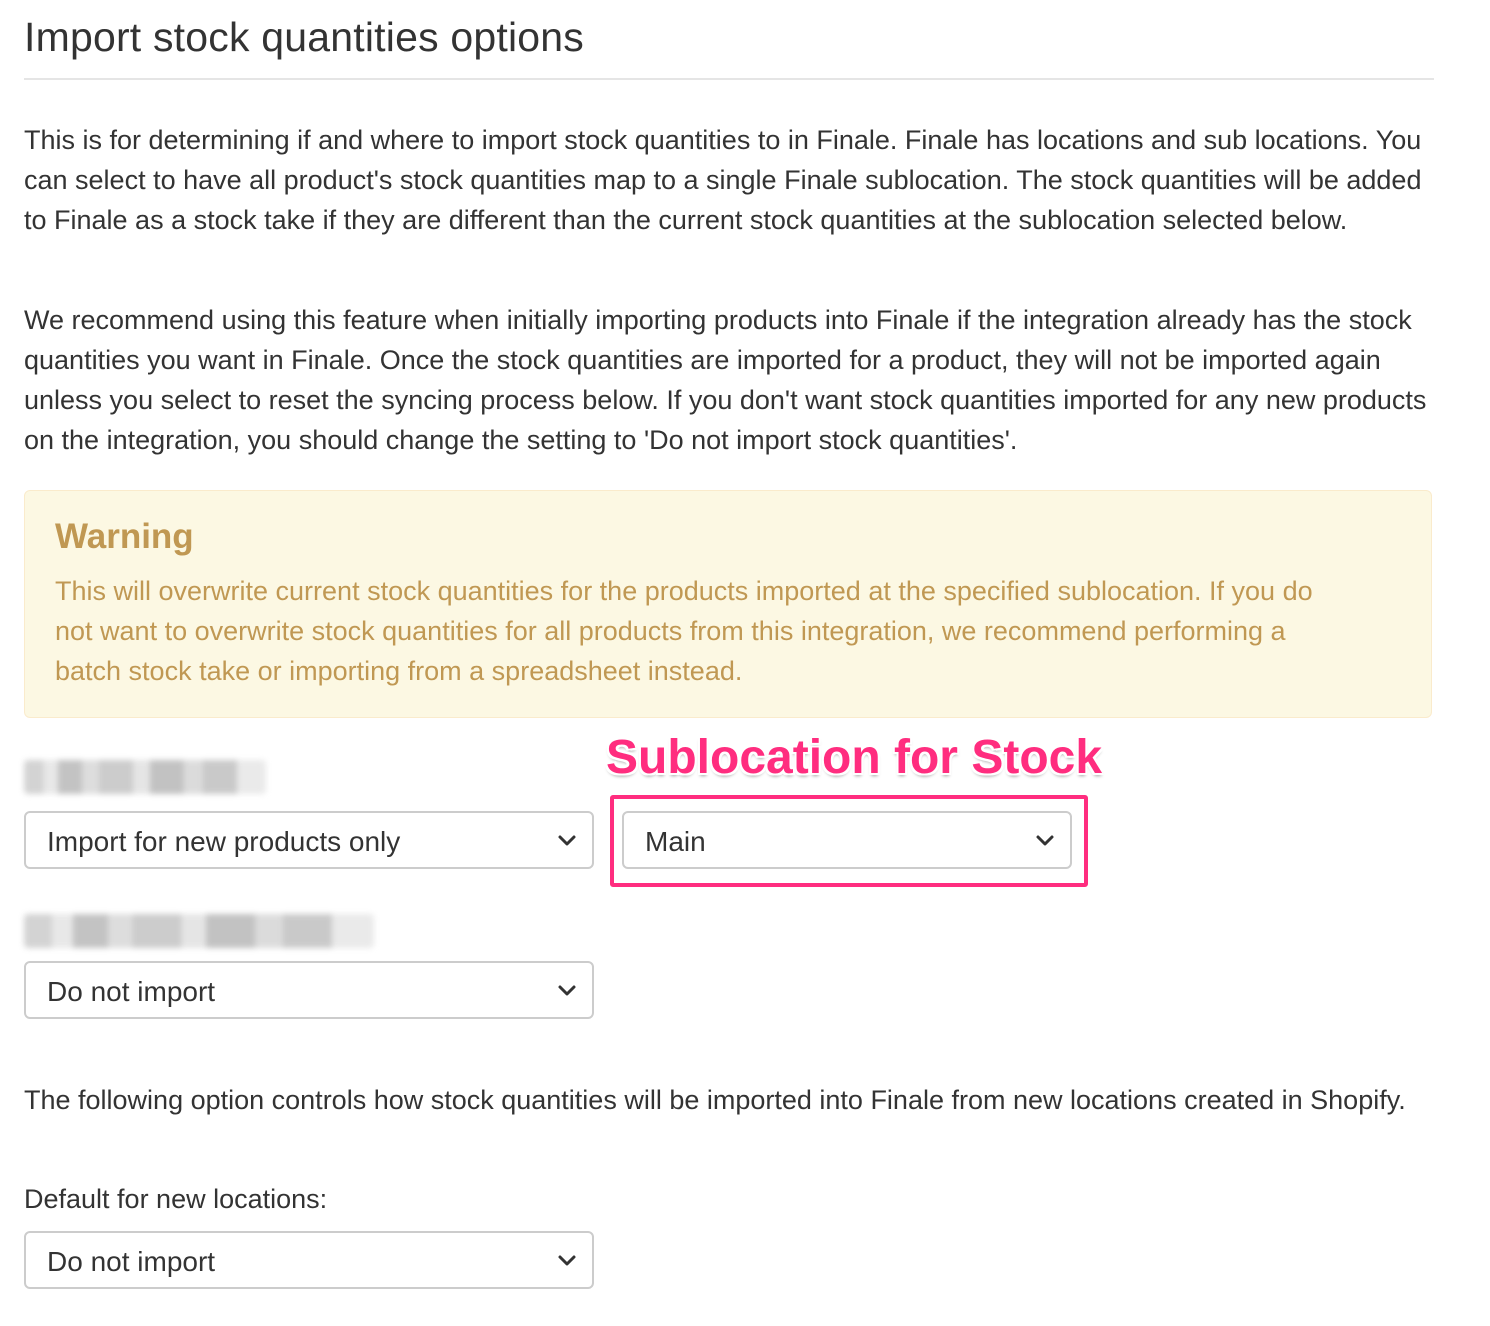  I want to click on import-stock-select-value: Import for new products only, so click(224, 841).